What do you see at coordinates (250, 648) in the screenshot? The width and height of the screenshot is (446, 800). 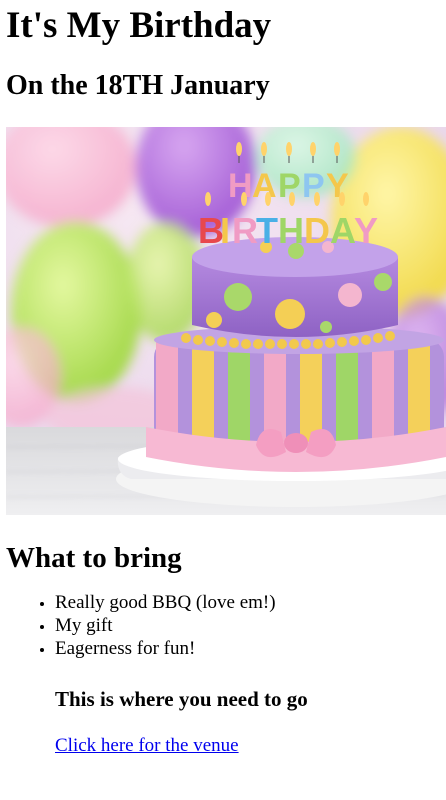 I see `list-item: Eagerness for fun!` at bounding box center [250, 648].